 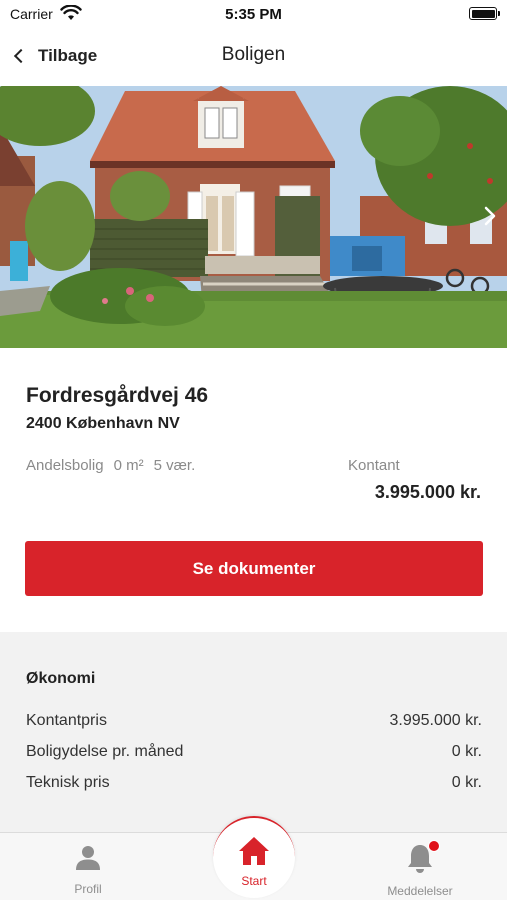 I want to click on property-area: 0 m², so click(x=128, y=465).